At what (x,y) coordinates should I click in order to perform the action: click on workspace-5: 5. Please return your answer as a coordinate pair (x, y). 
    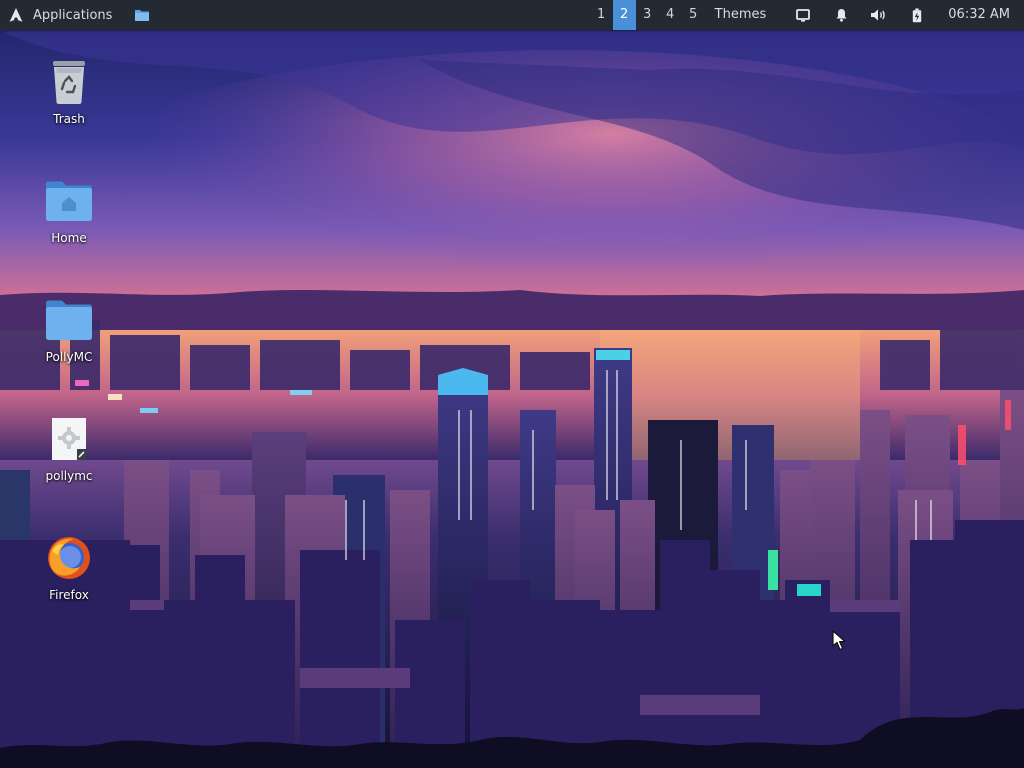
    Looking at the image, I should click on (693, 15).